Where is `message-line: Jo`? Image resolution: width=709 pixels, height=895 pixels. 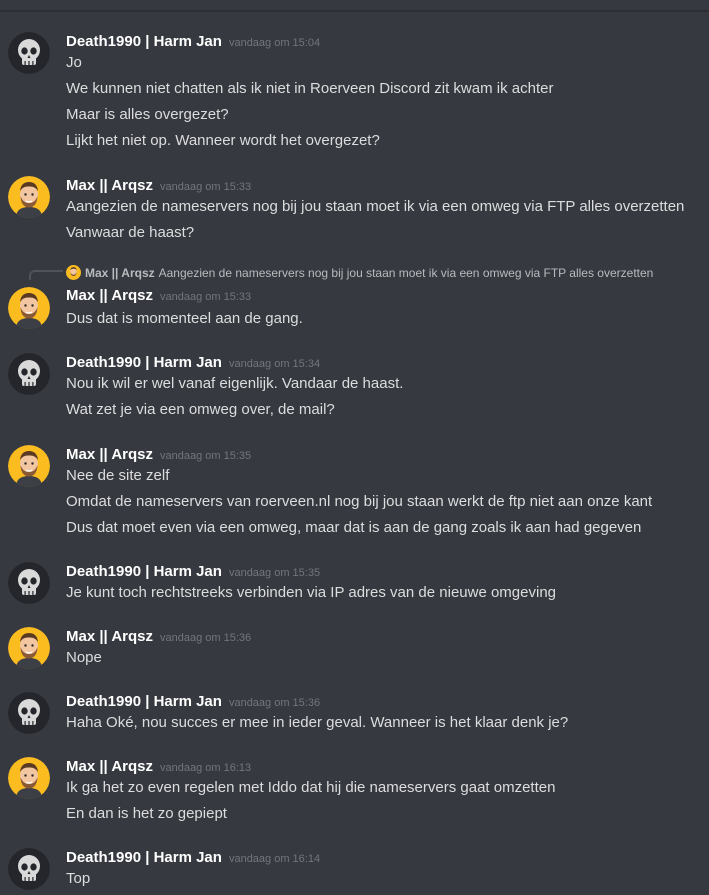 message-line: Jo is located at coordinates (74, 62).